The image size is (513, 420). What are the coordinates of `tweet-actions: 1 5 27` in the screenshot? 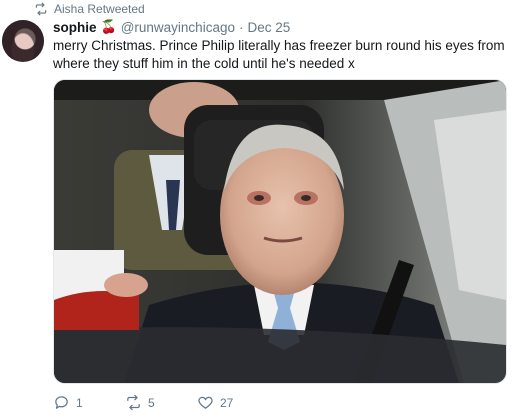 It's located at (143, 402).